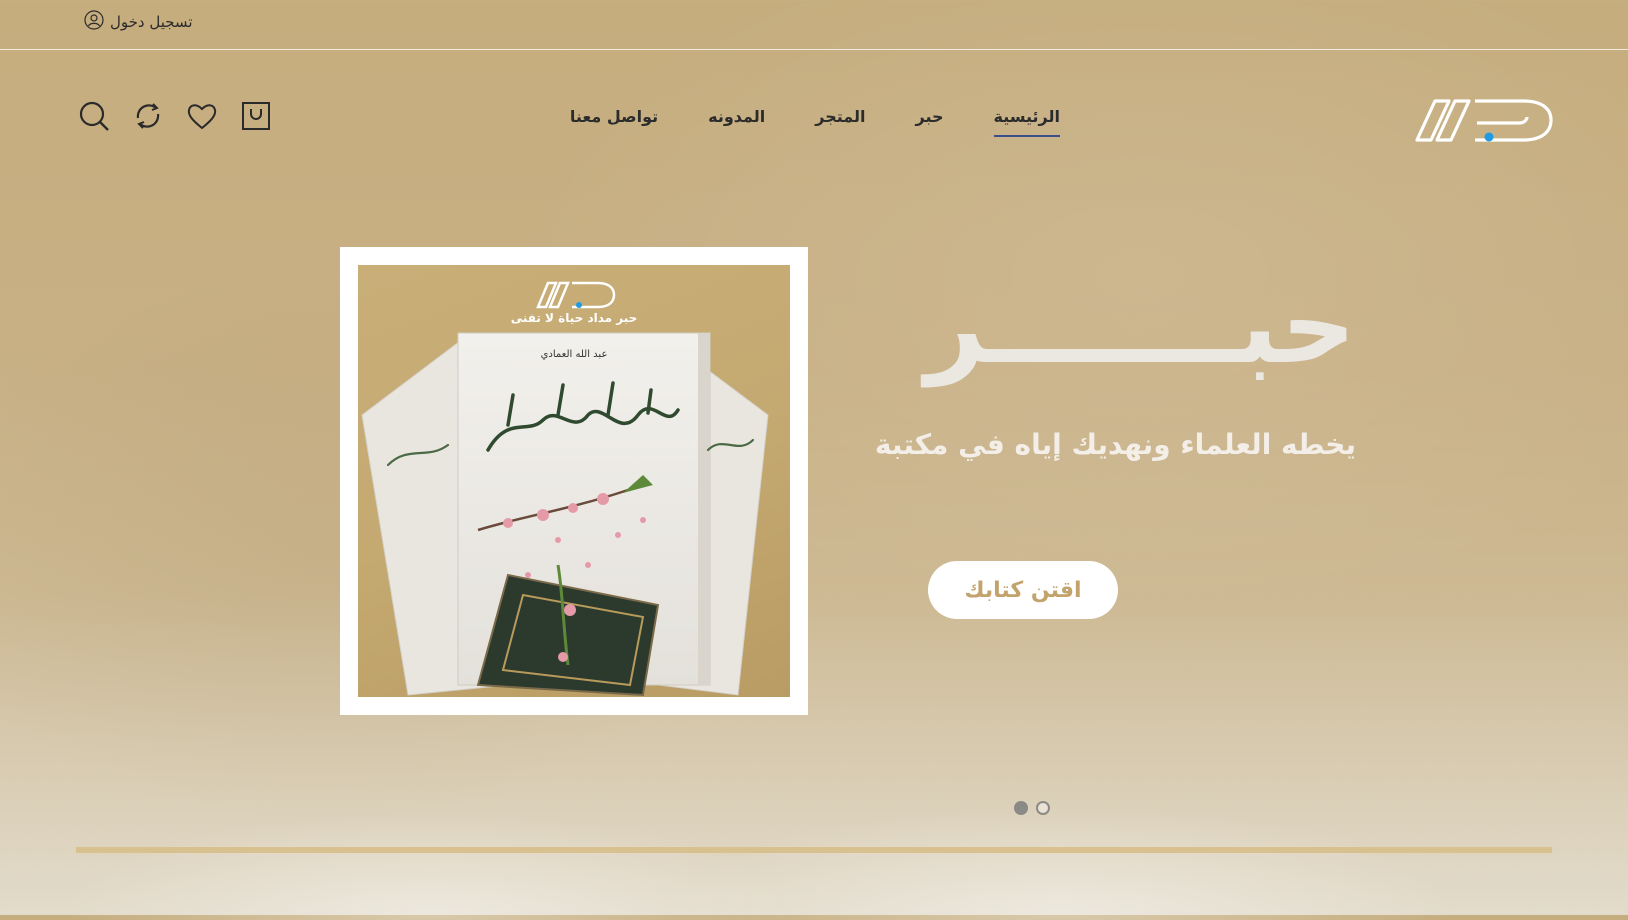 The width and height of the screenshot is (1628, 920). What do you see at coordinates (614, 122) in the screenshot?
I see `nav-contact: تواصل معنا` at bounding box center [614, 122].